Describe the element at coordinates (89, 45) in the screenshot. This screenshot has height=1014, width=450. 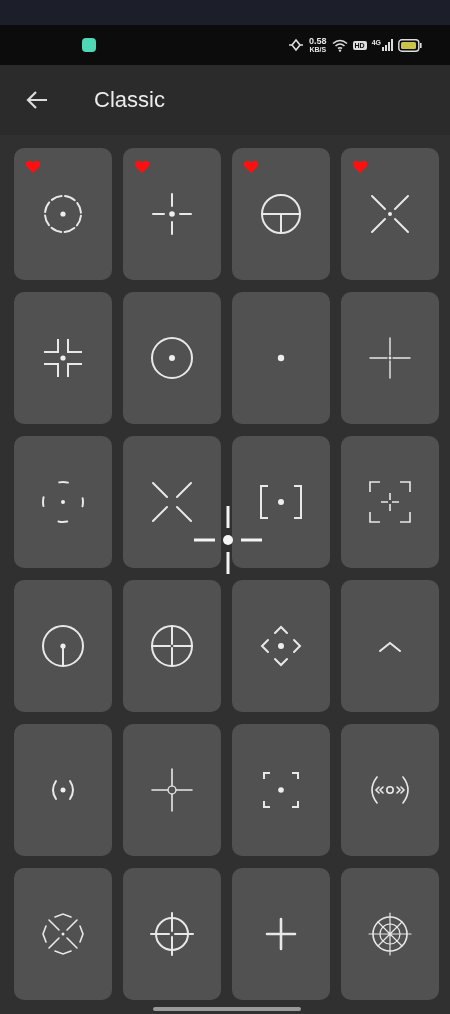
I see `notification-icon` at that location.